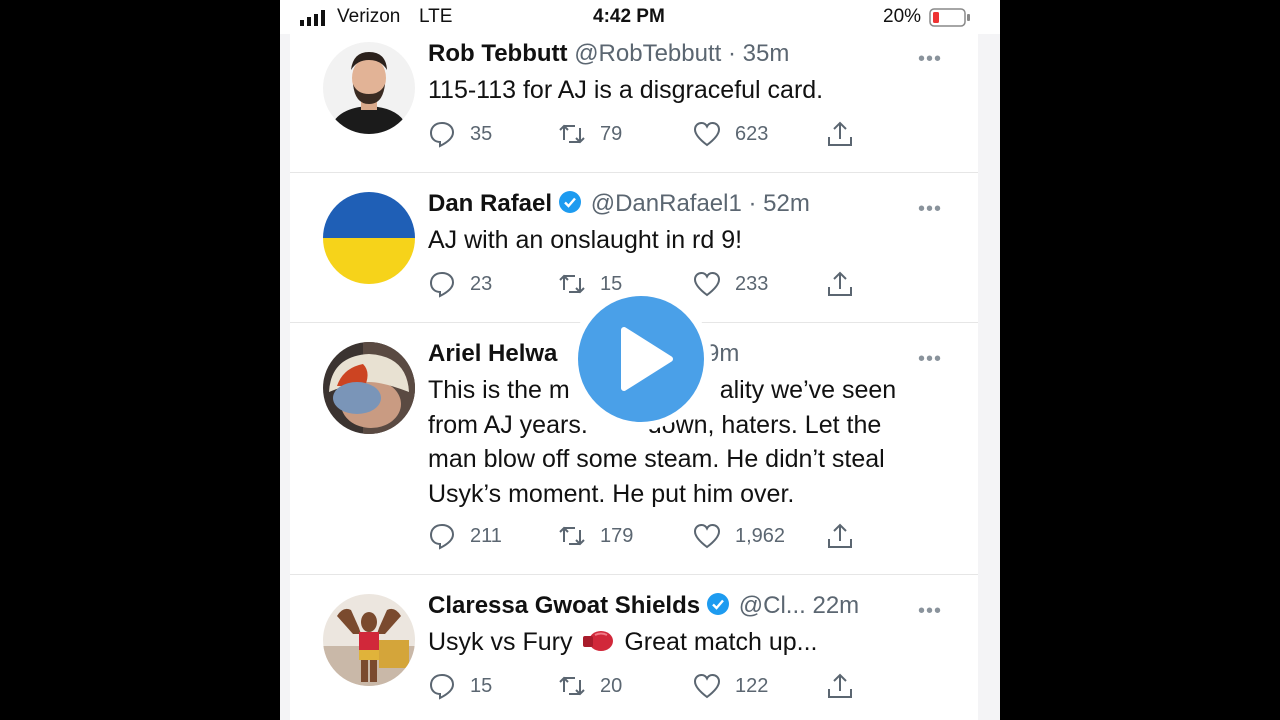 This screenshot has width=1280, height=720. What do you see at coordinates (730, 686) in the screenshot?
I see `like-button: 122` at bounding box center [730, 686].